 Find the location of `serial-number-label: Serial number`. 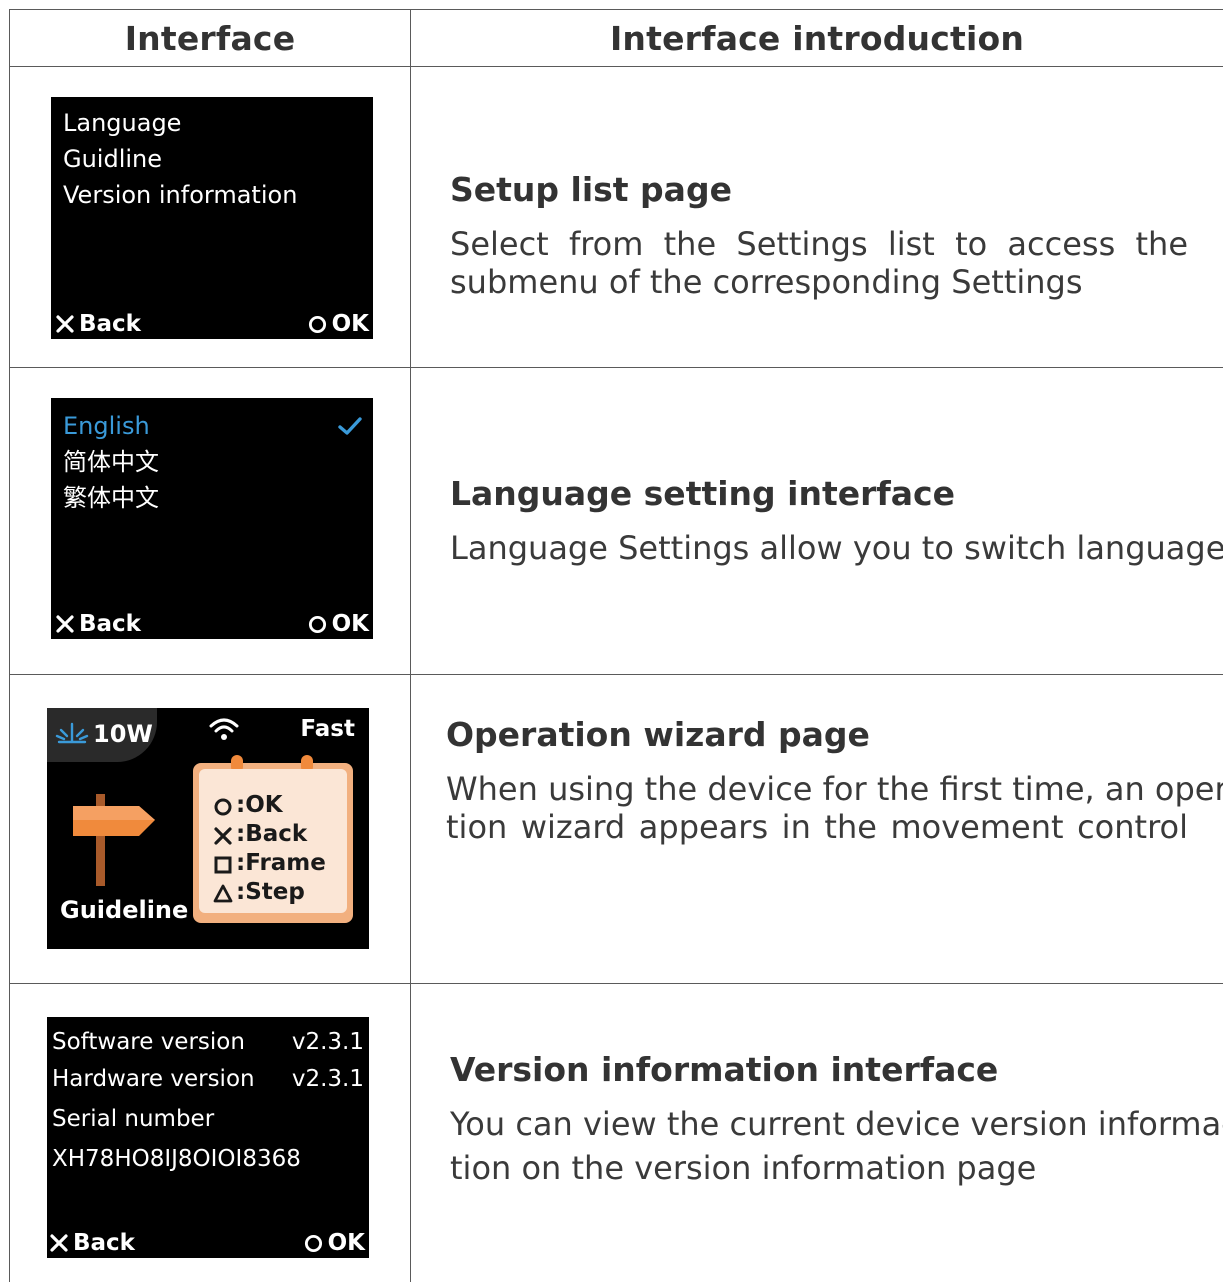

serial-number-label: Serial number is located at coordinates (133, 1119).